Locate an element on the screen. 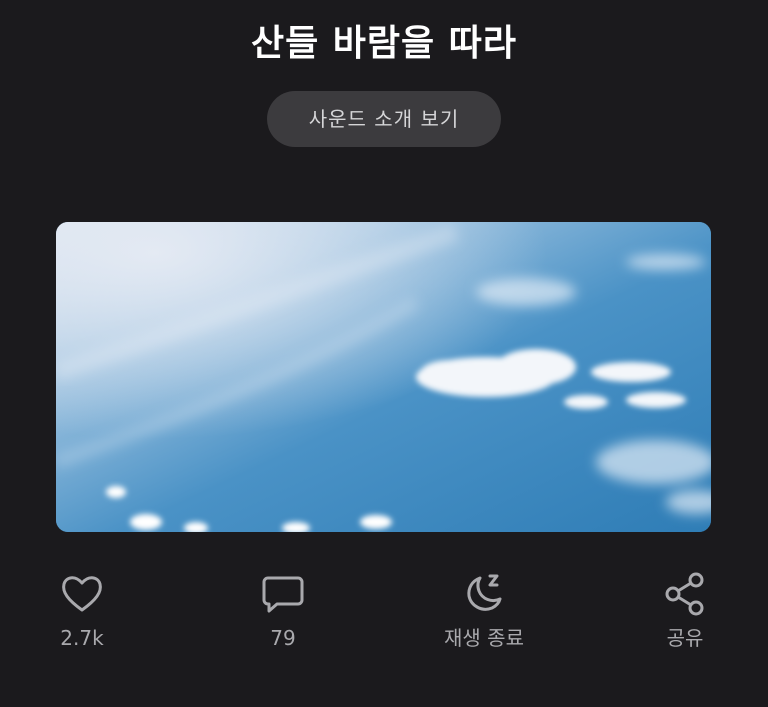 This screenshot has height=707, width=768. share-icon is located at coordinates (684, 594).